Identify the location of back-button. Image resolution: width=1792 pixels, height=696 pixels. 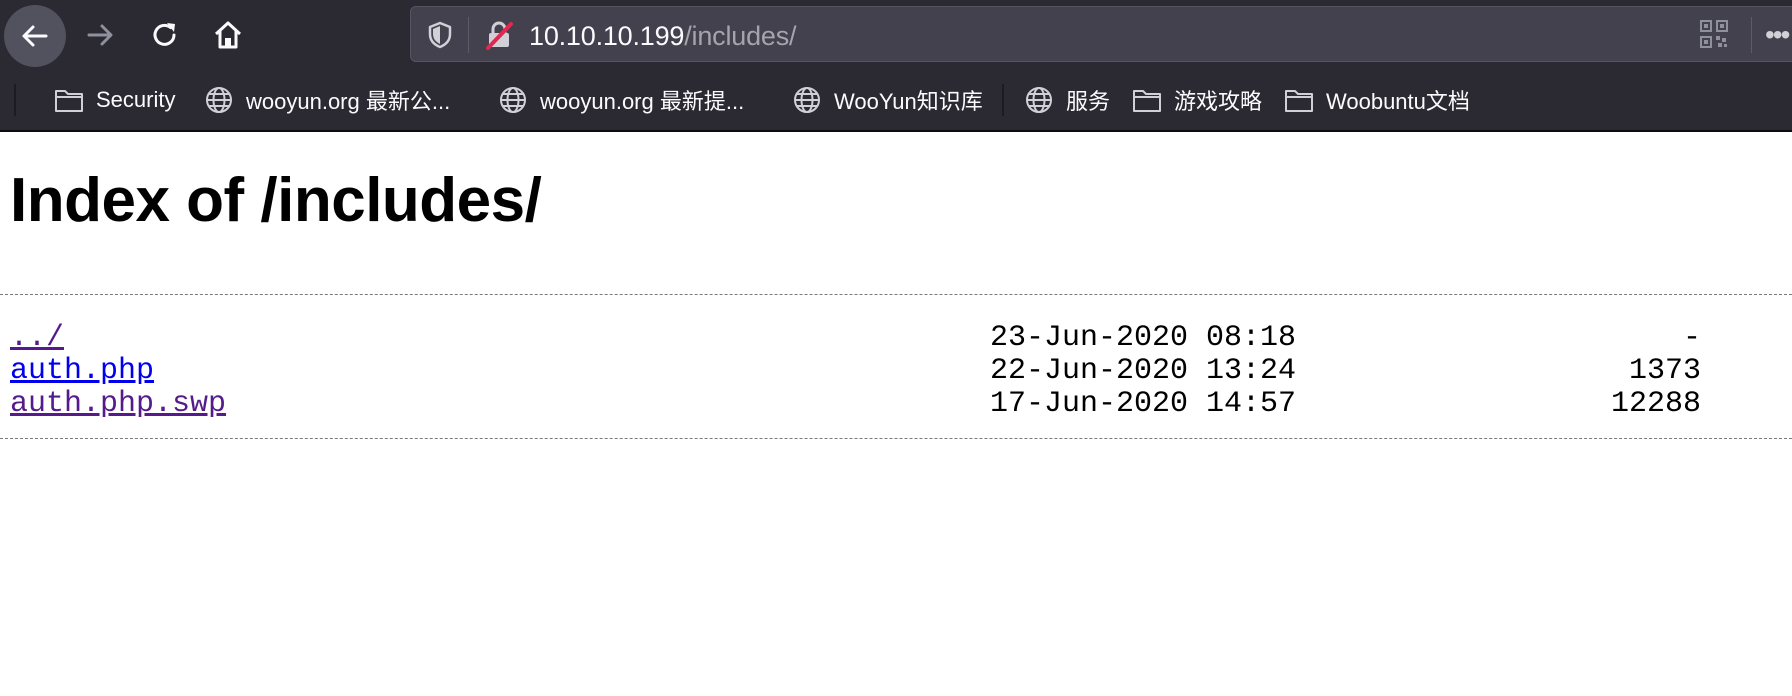
(35, 36).